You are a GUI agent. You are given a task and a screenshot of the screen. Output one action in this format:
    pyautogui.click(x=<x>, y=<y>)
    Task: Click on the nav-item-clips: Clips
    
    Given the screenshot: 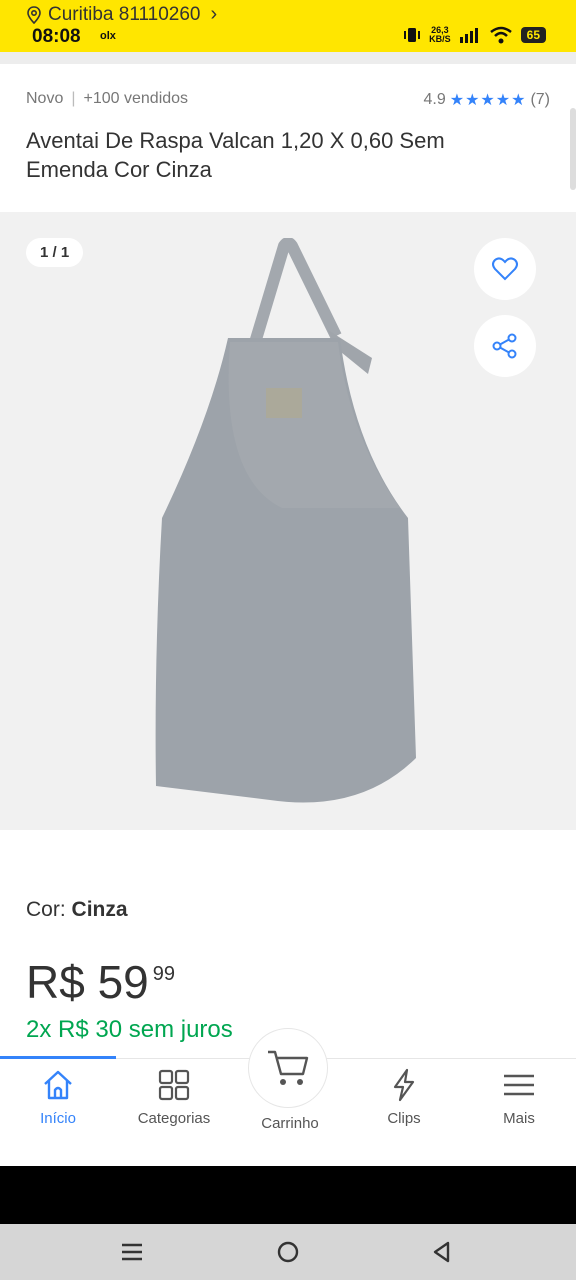 What is the action you would take?
    pyautogui.click(x=404, y=1097)
    